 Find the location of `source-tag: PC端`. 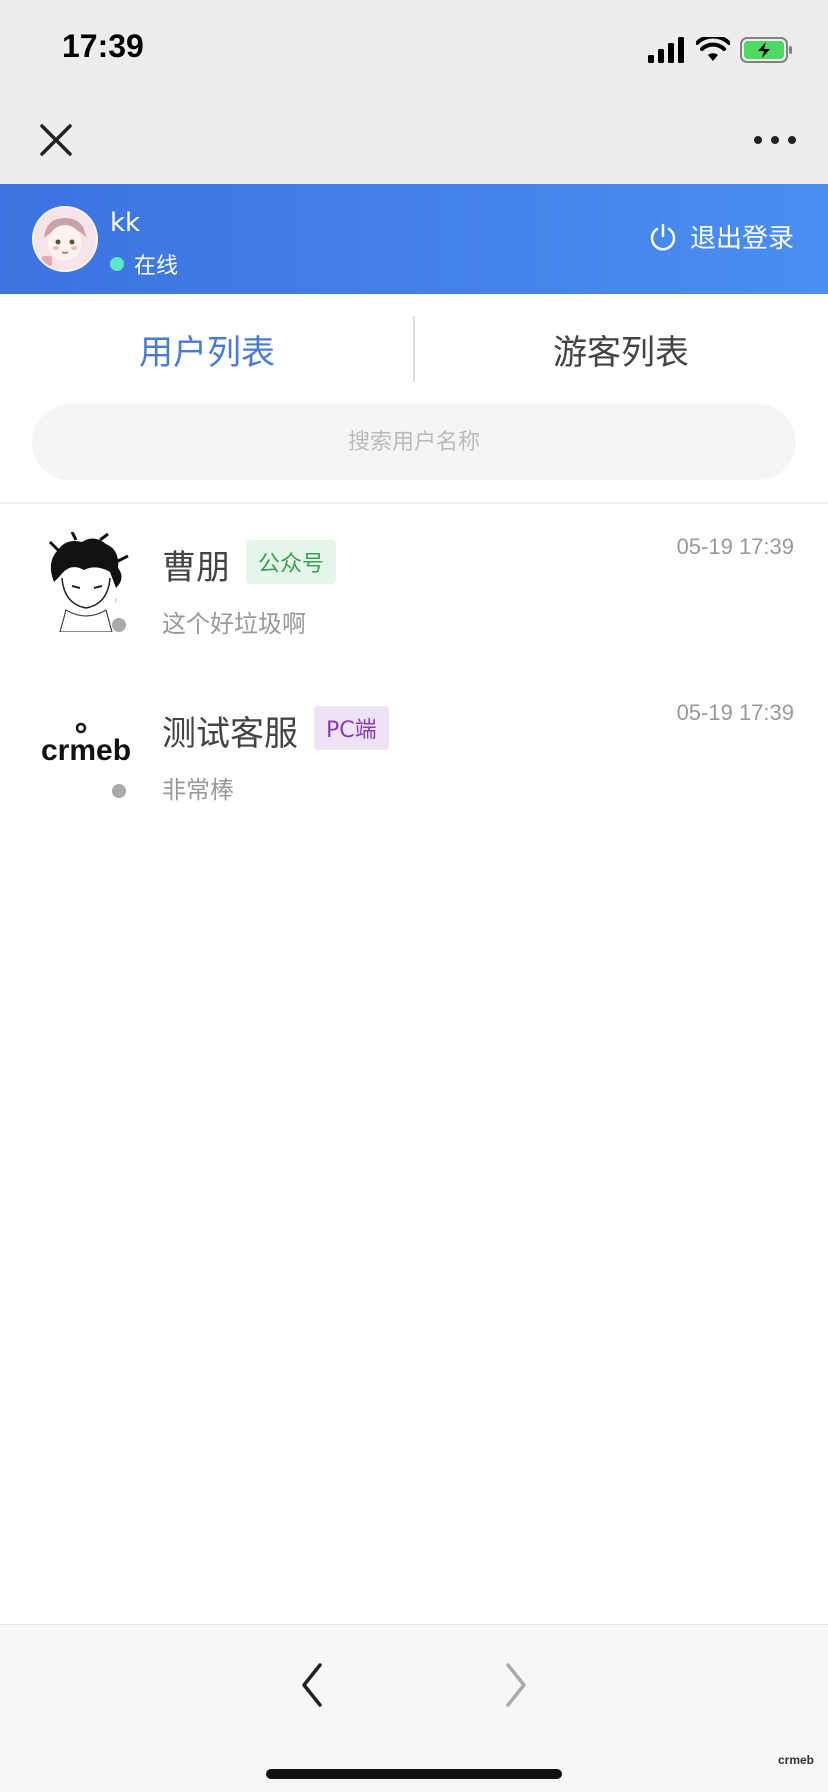

source-tag: PC端 is located at coordinates (351, 728).